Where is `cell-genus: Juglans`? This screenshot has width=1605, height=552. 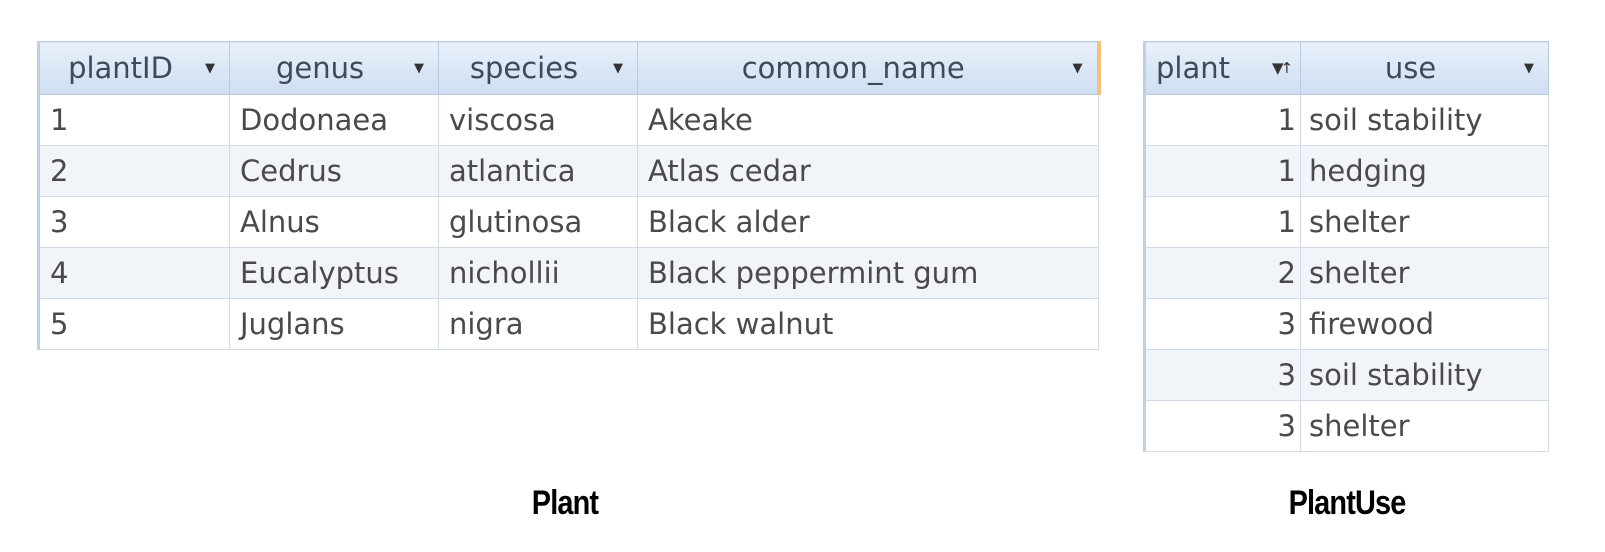
cell-genus: Juglans is located at coordinates (334, 324).